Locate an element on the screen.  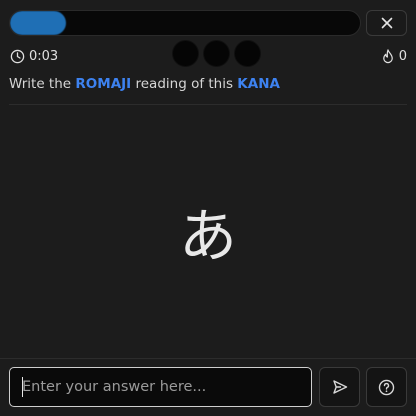
target-script-label: ROMAJI is located at coordinates (103, 84).